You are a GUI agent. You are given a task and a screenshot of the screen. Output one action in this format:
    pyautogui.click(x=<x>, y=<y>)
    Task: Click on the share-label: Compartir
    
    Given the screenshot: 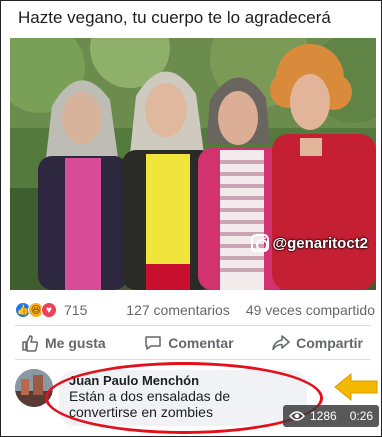 What is the action you would take?
    pyautogui.click(x=329, y=343)
    